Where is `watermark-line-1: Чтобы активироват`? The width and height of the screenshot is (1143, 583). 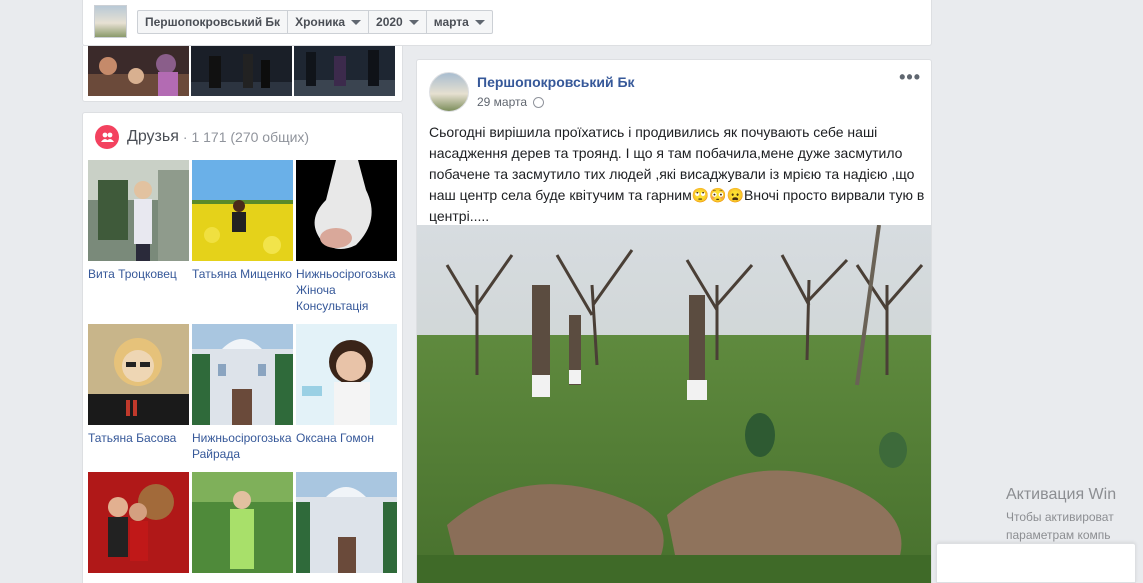 watermark-line-1: Чтобы активироват is located at coordinates (1060, 517).